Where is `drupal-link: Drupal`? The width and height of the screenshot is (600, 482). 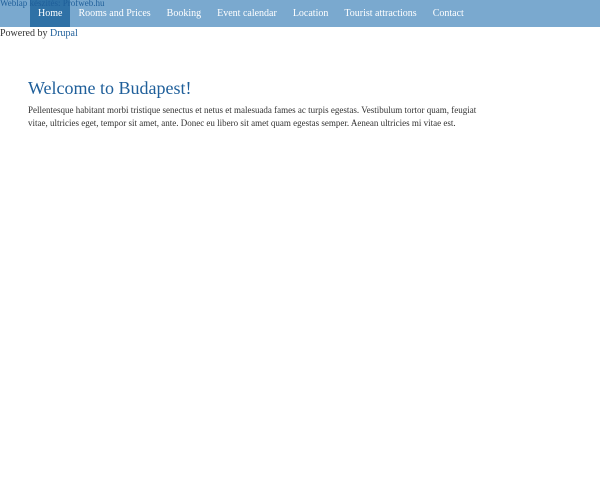 drupal-link: Drupal is located at coordinates (64, 33).